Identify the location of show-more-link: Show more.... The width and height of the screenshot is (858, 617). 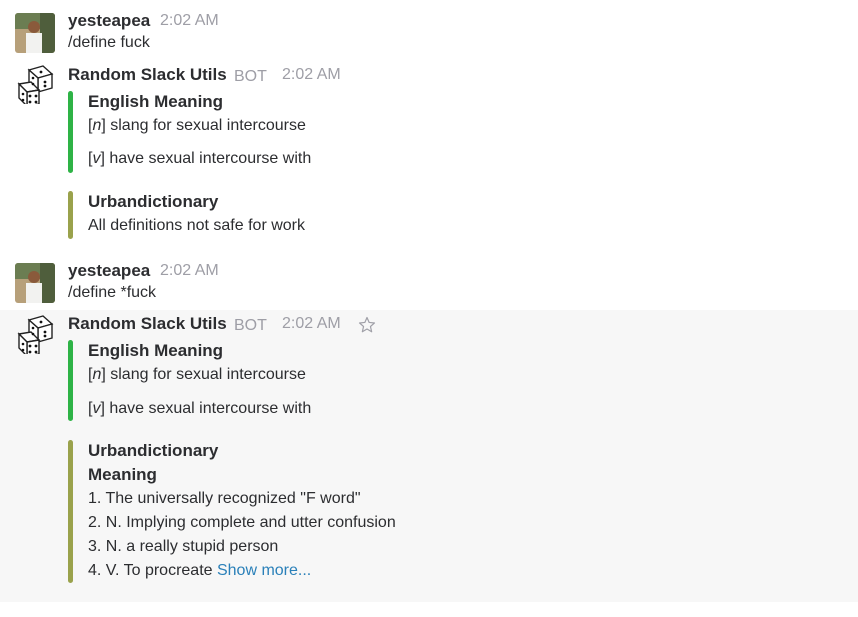
(264, 570).